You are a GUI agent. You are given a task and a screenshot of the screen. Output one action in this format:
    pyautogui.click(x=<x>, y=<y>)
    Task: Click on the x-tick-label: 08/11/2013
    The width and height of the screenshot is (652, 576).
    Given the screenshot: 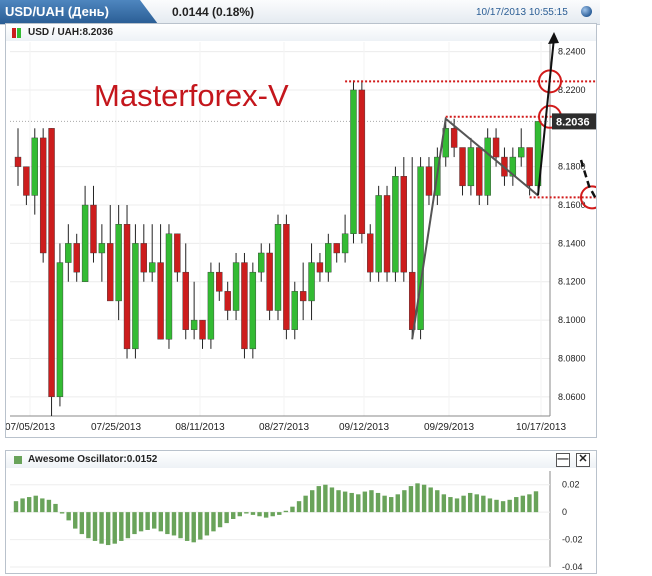 What is the action you would take?
    pyautogui.click(x=200, y=427)
    